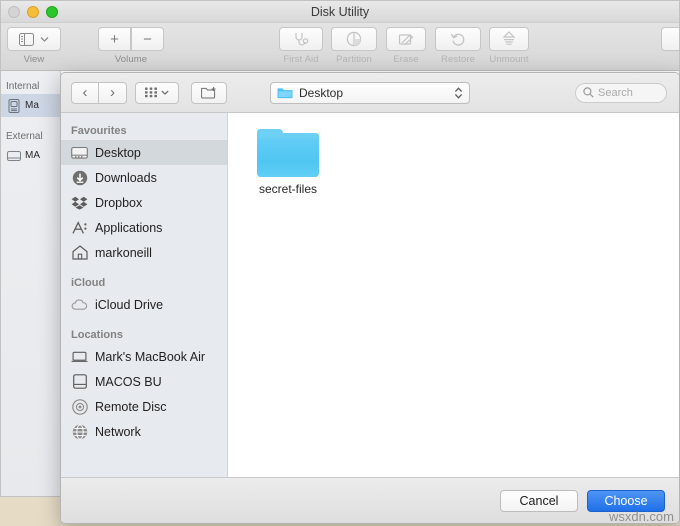 The height and width of the screenshot is (526, 680). What do you see at coordinates (588, 92) in the screenshot?
I see `search-icon` at bounding box center [588, 92].